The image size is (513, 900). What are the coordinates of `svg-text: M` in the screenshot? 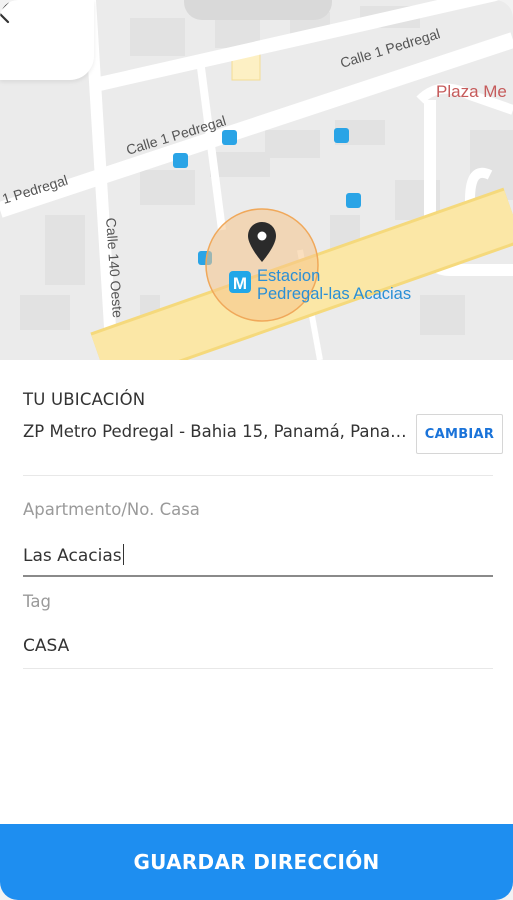 It's located at (240, 283).